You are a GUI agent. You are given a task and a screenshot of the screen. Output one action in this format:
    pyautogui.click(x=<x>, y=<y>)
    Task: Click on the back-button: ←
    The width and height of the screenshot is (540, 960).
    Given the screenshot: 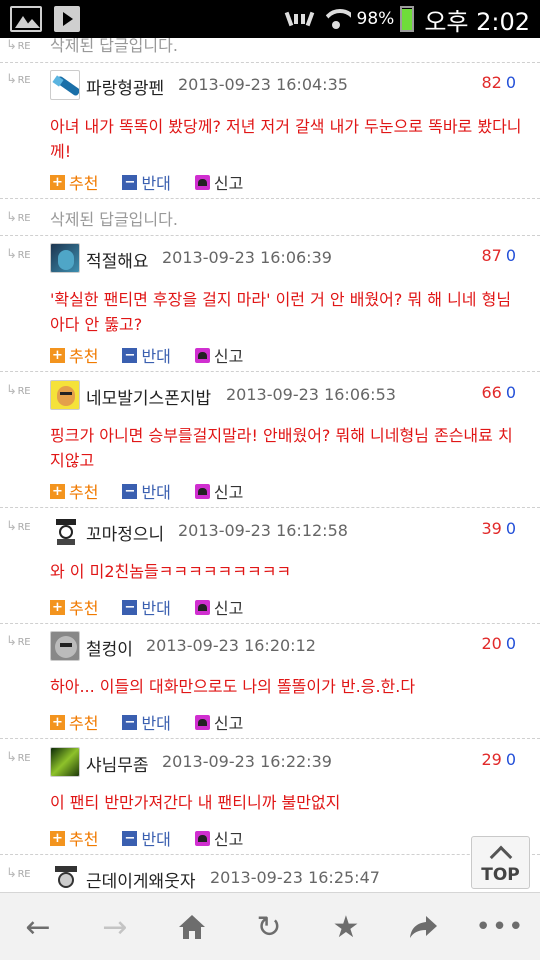 What is the action you would take?
    pyautogui.click(x=38, y=927)
    